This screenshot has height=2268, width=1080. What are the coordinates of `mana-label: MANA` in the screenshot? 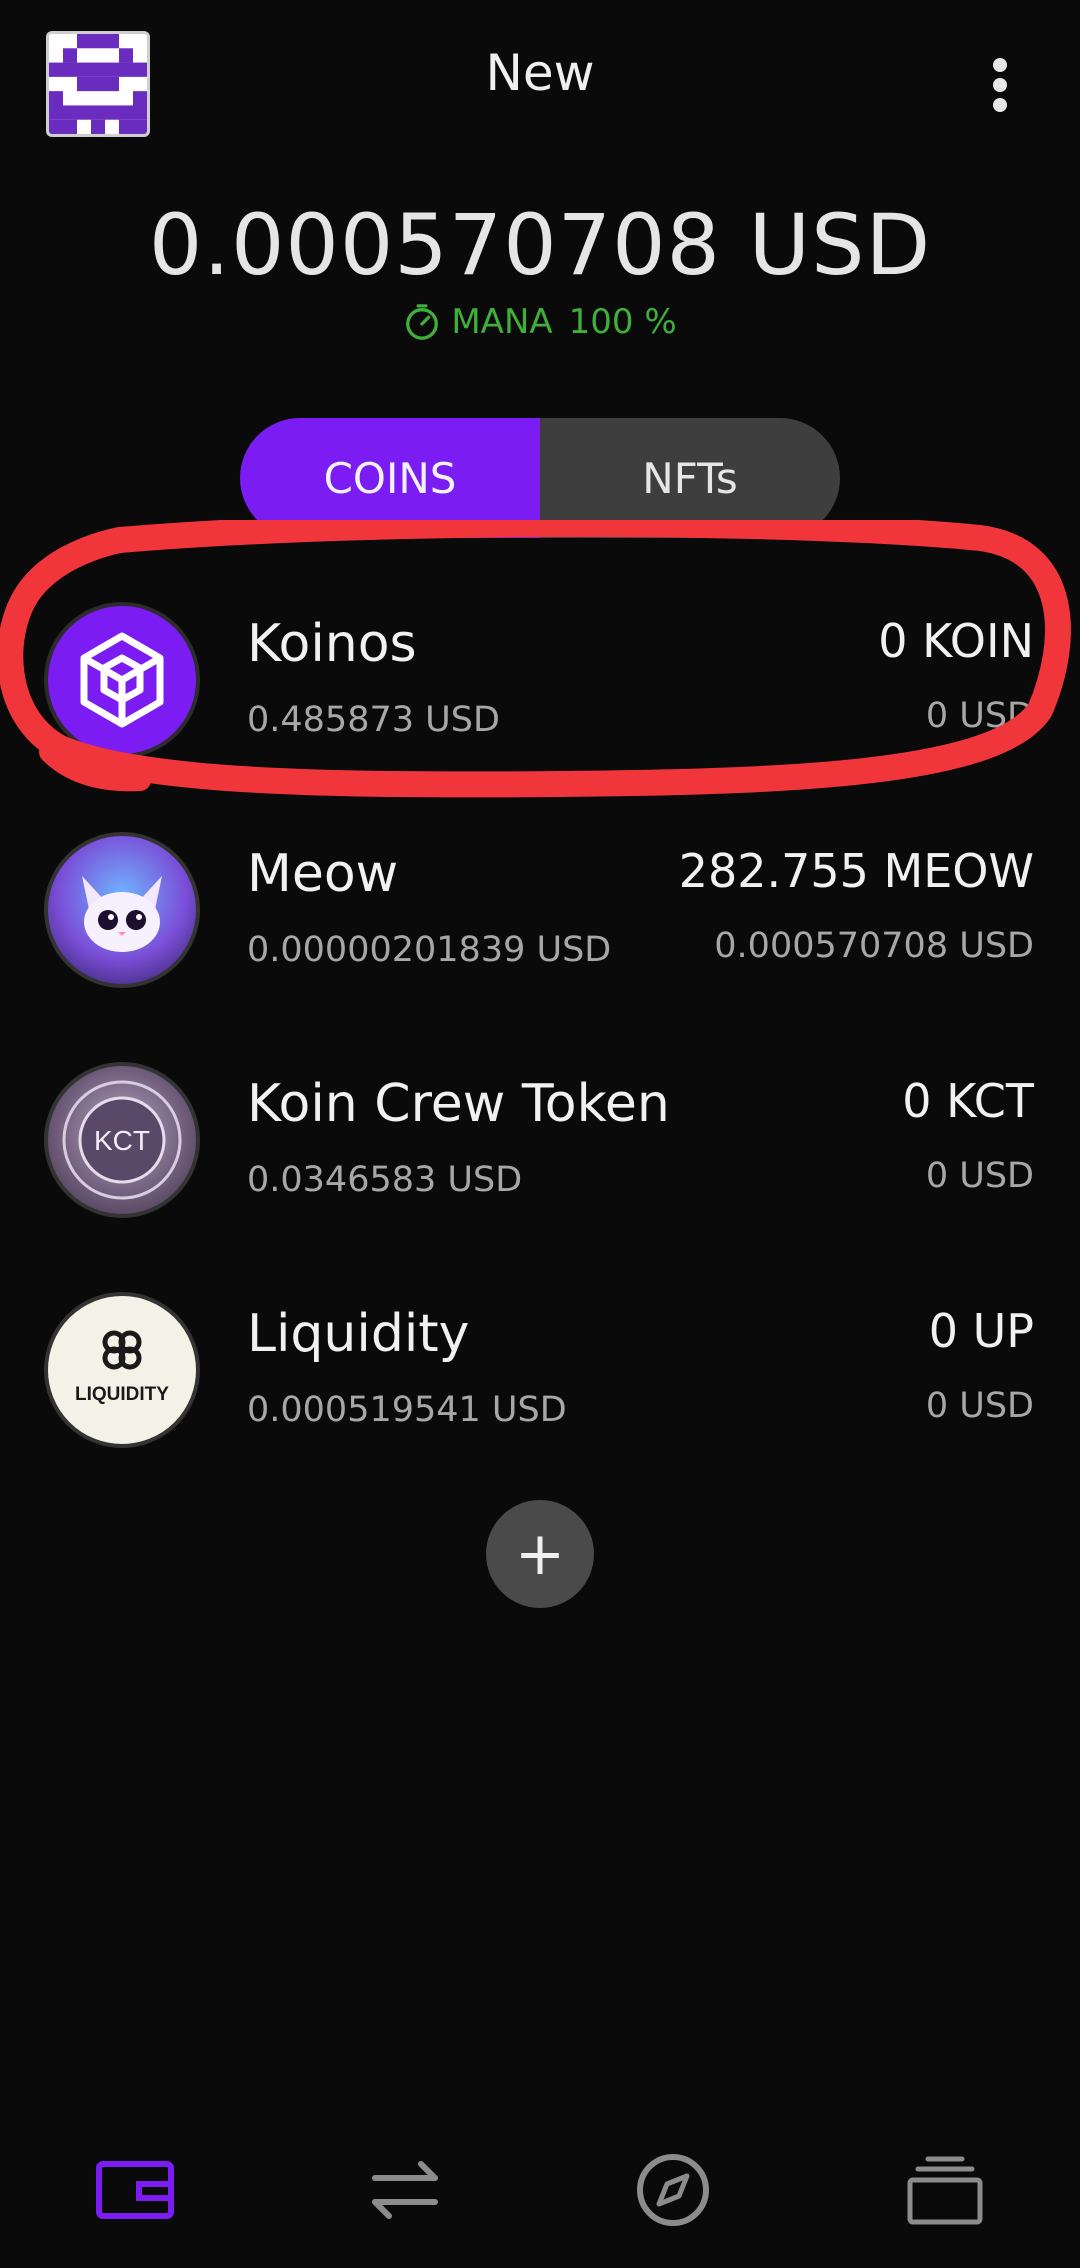 It's located at (502, 322).